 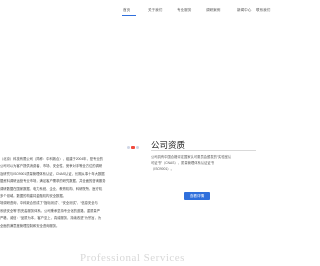 What do you see at coordinates (132, 258) in the screenshot?
I see `services-heading: Professional Services` at bounding box center [132, 258].